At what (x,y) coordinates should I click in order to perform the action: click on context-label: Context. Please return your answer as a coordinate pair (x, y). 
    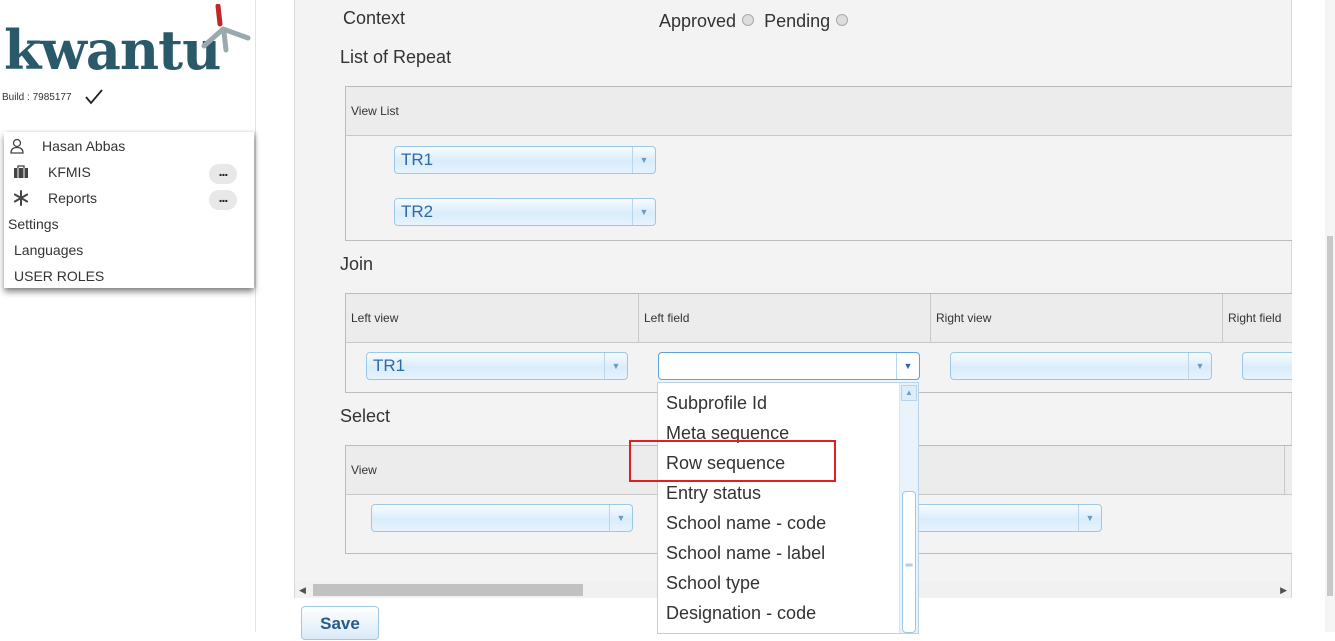
    Looking at the image, I should click on (374, 18).